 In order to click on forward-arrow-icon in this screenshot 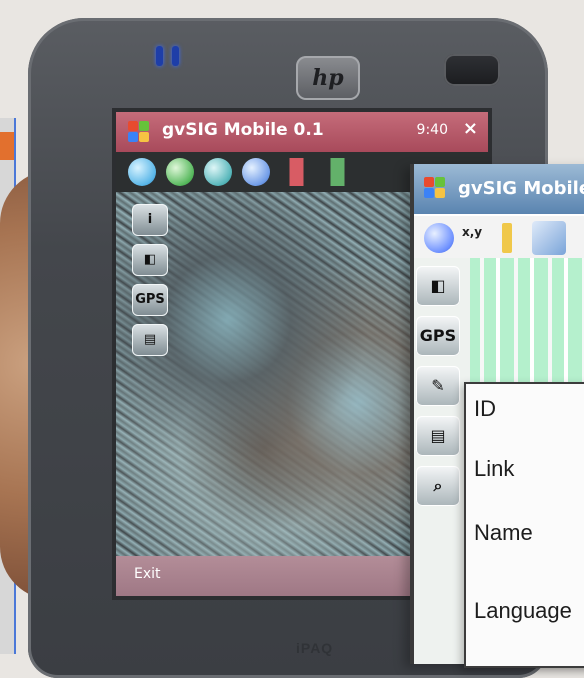, I will do `click(336, 172)`.